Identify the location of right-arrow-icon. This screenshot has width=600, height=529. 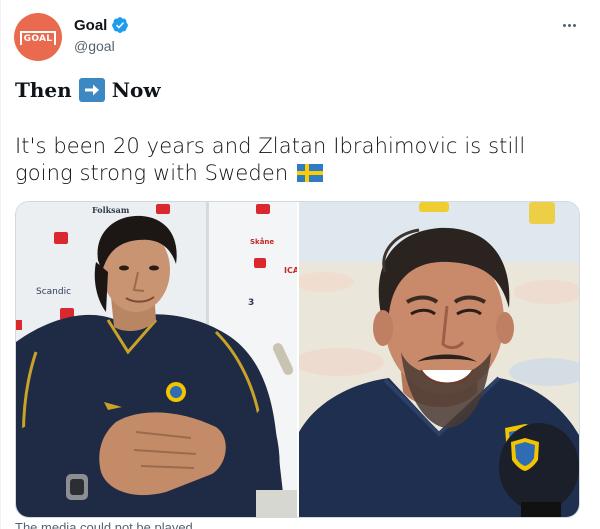
(91, 90).